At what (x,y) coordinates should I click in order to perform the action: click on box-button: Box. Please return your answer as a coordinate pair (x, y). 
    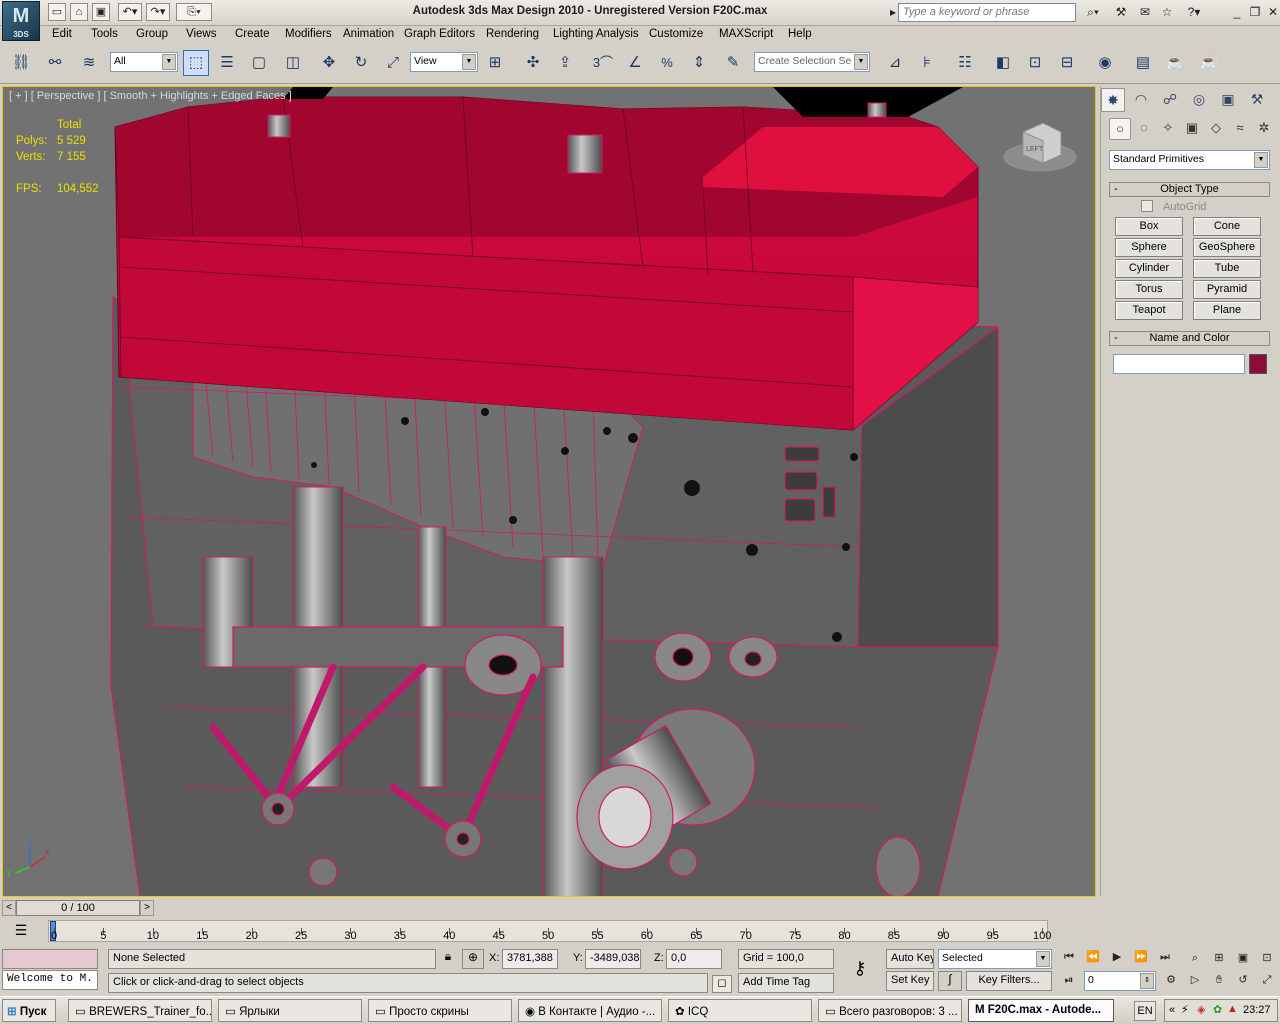
    Looking at the image, I should click on (1149, 226).